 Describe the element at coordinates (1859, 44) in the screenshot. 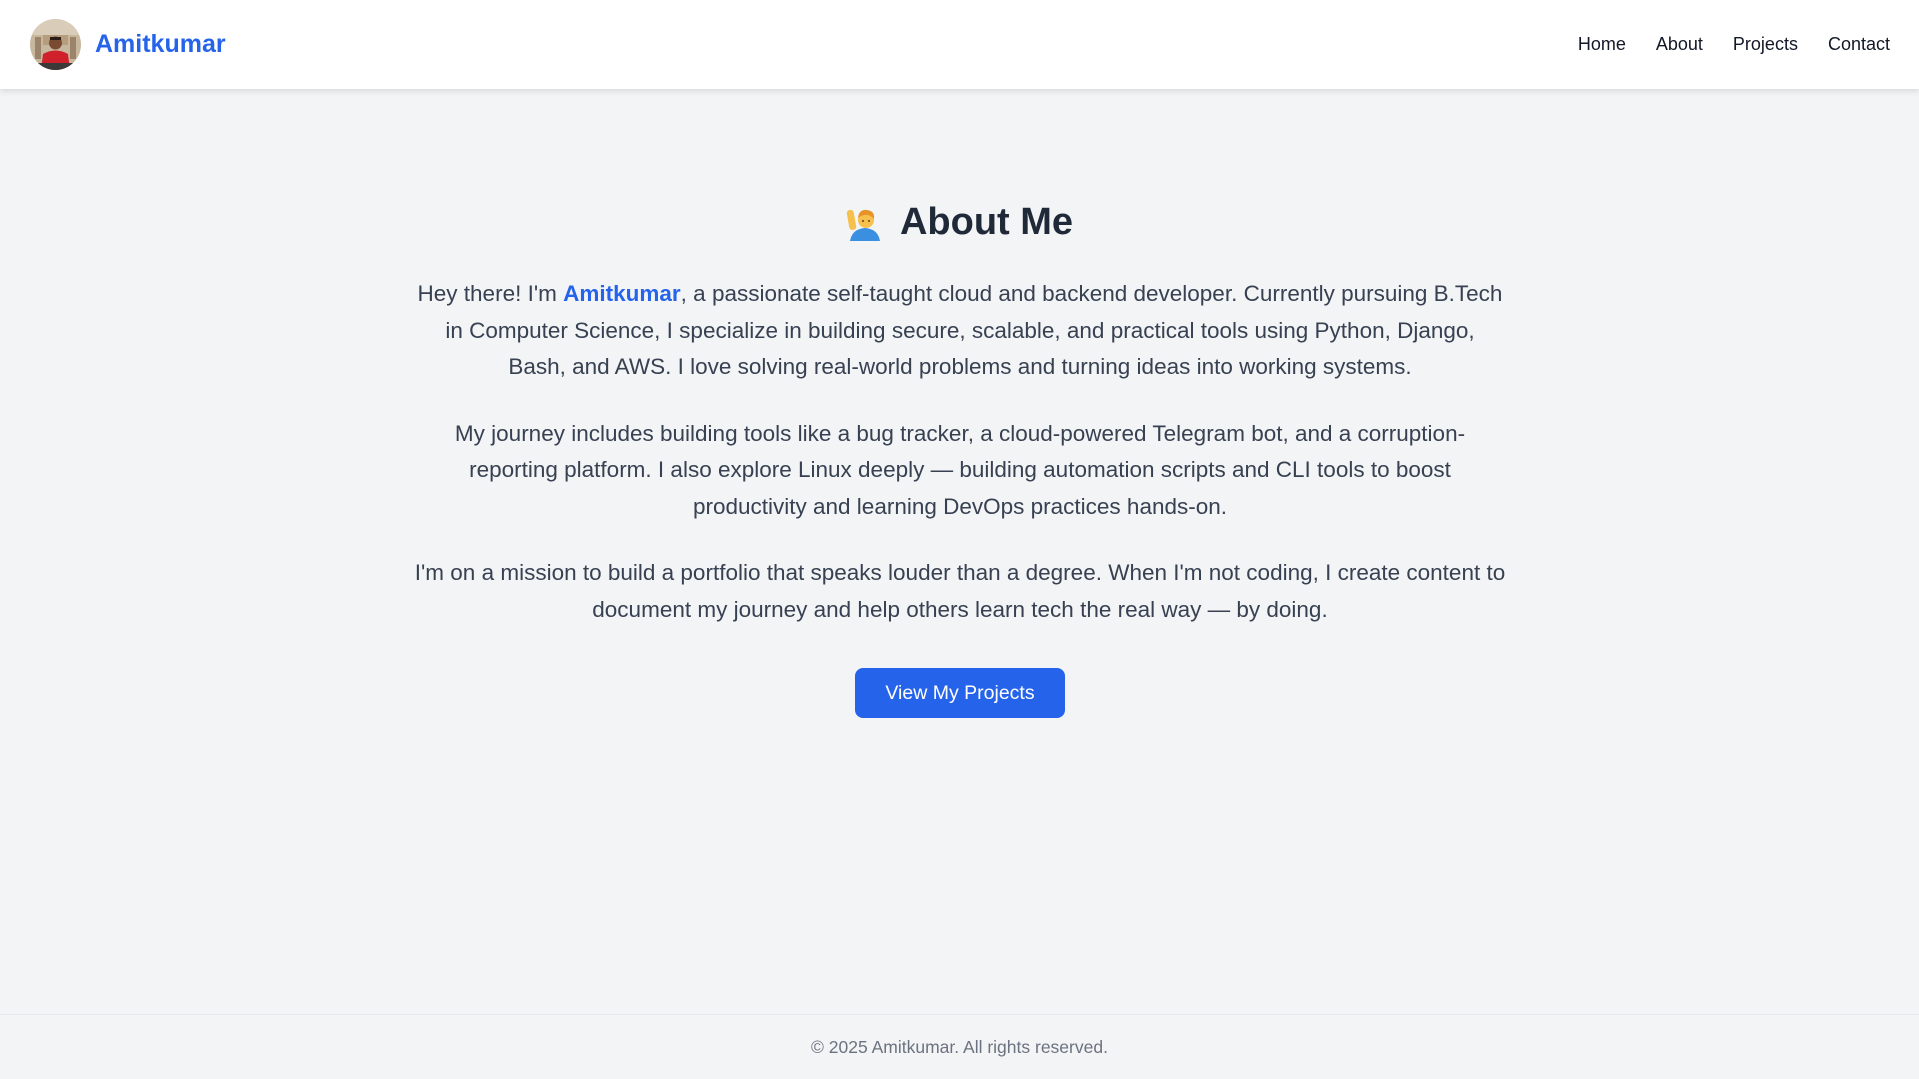

I see `nav-link-contact: Contact` at that location.